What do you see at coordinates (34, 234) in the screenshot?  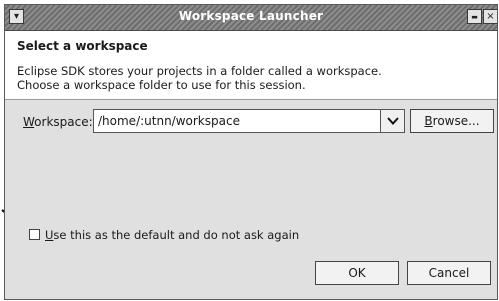 I see `default-workspace-checkbox` at bounding box center [34, 234].